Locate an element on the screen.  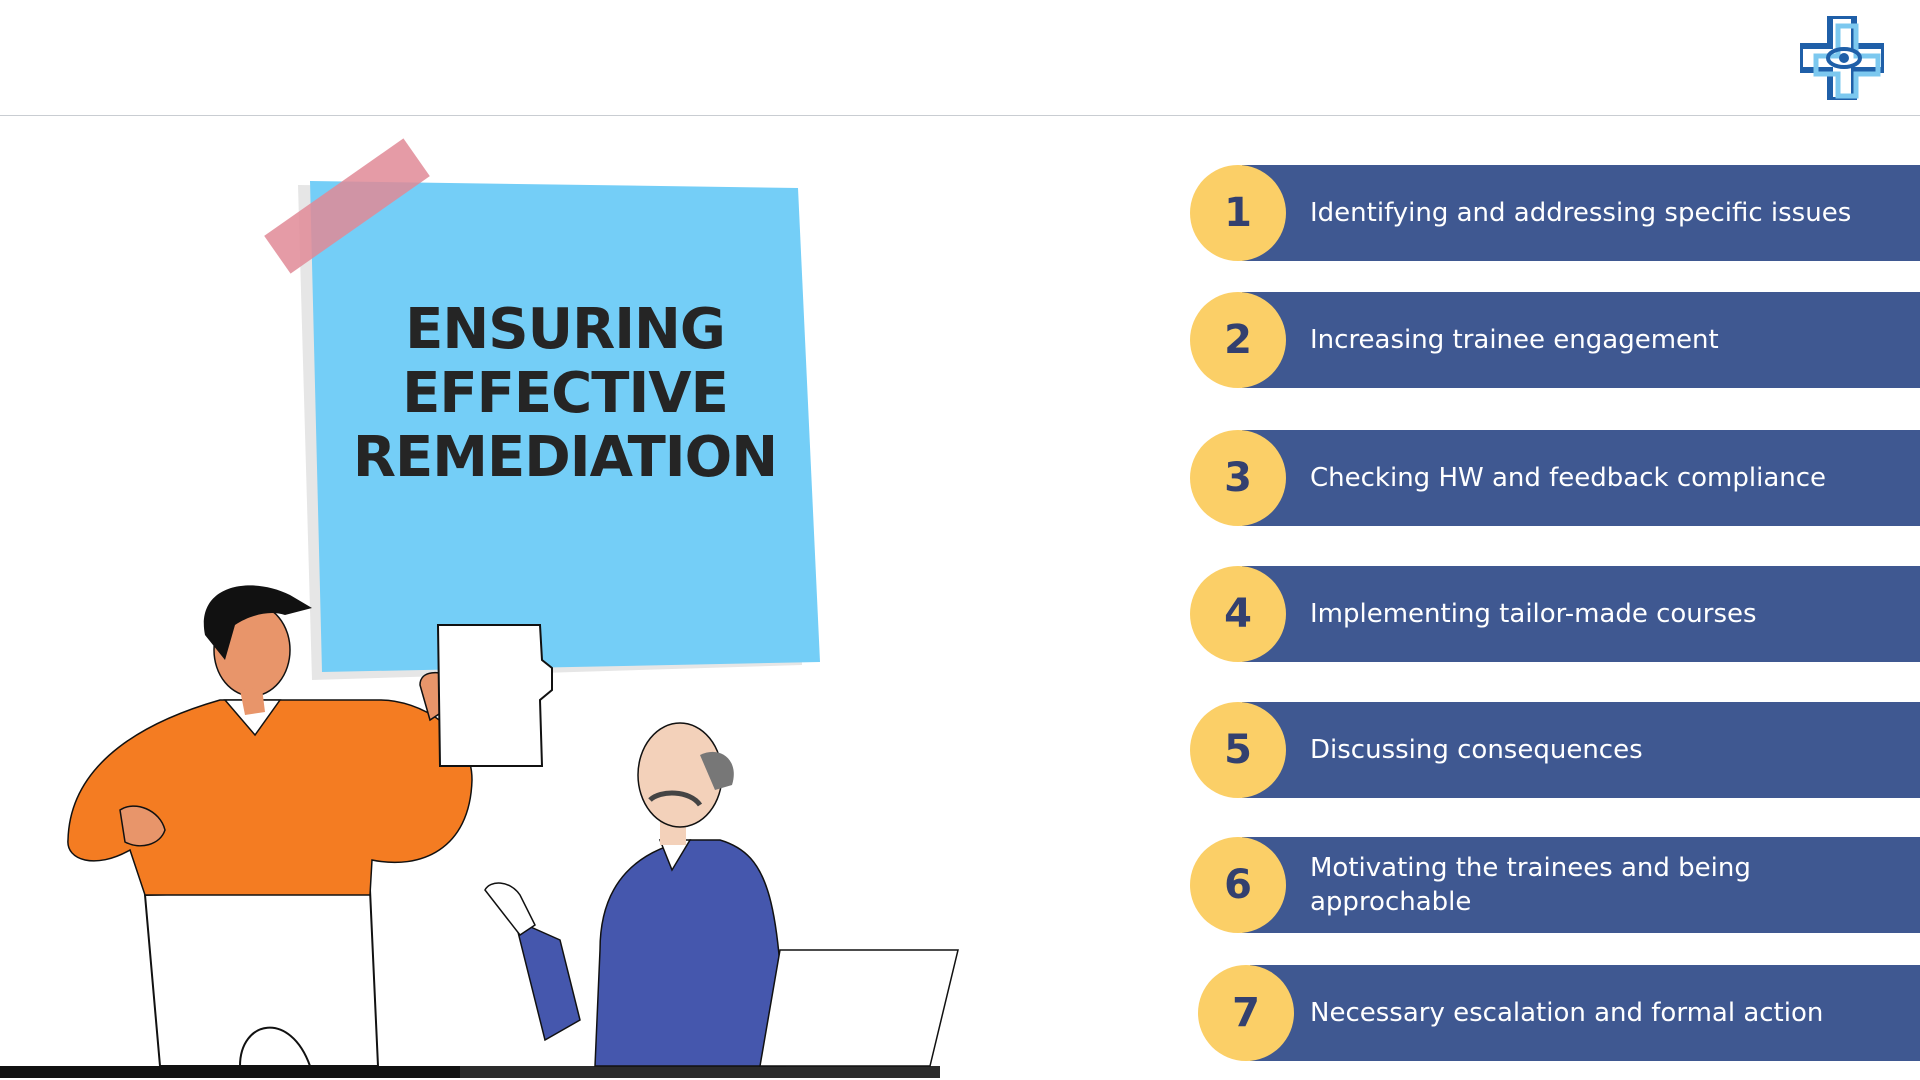
list-number-badge: 5 is located at coordinates (1238, 750).